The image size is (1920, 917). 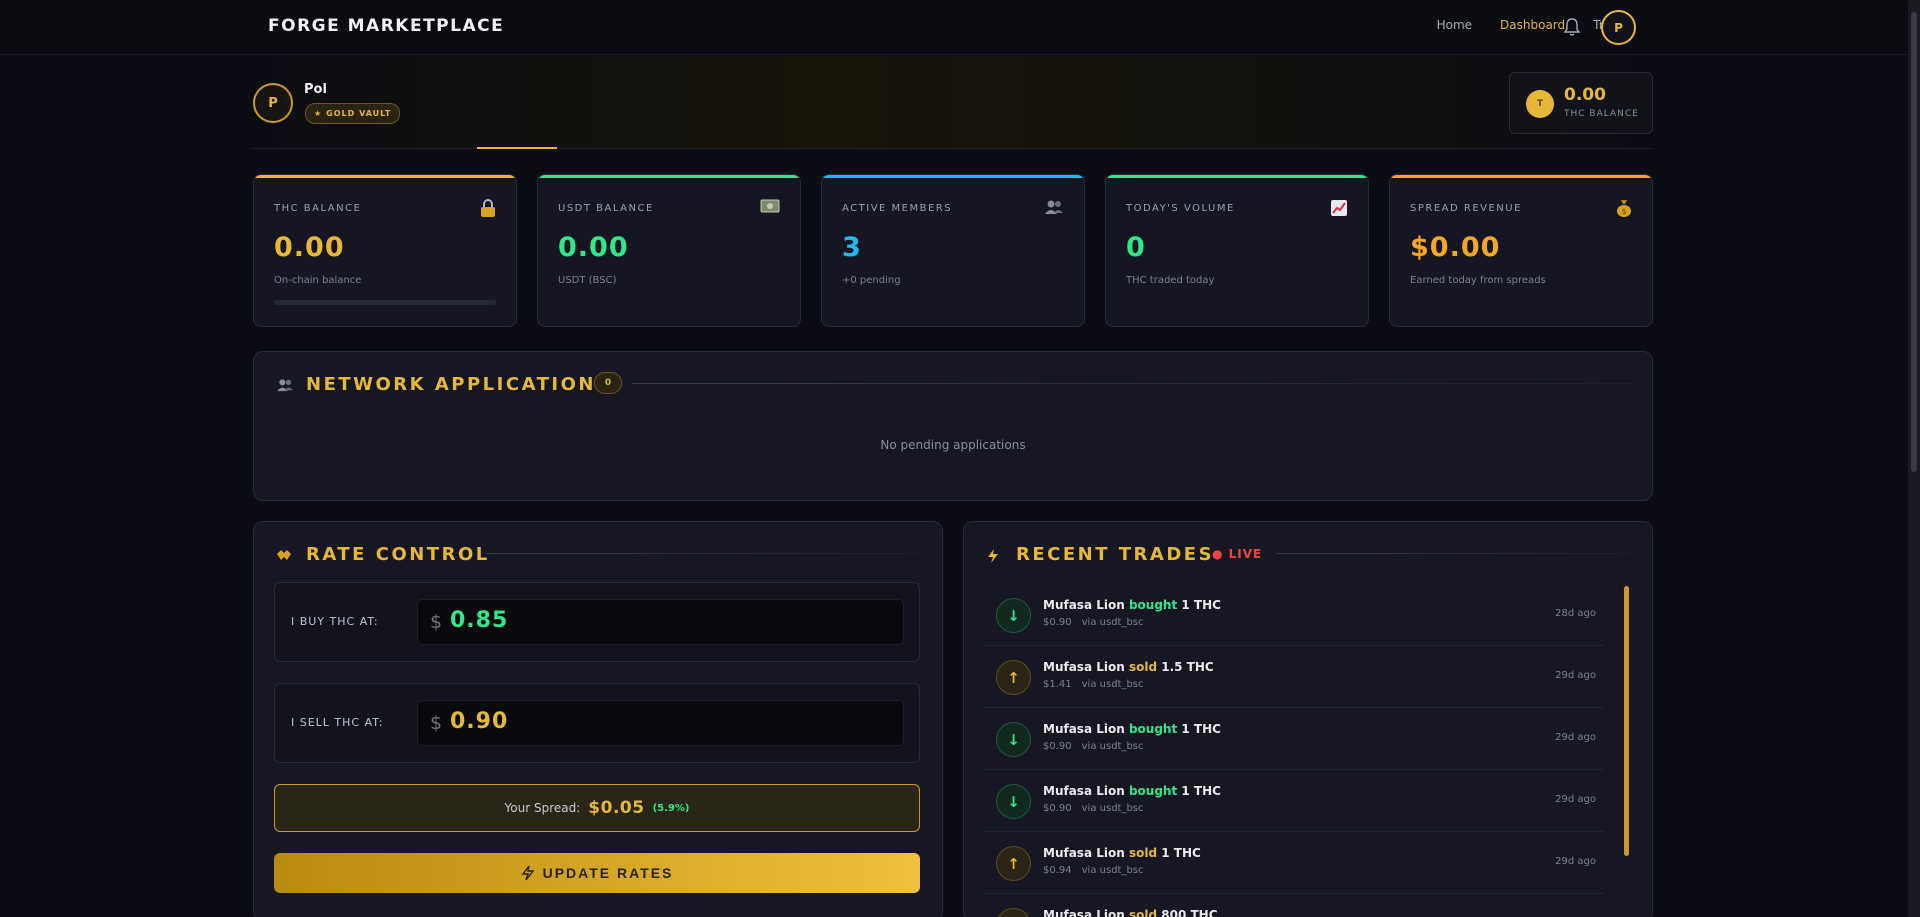 What do you see at coordinates (1626, 721) in the screenshot?
I see `trades-scrollbar` at bounding box center [1626, 721].